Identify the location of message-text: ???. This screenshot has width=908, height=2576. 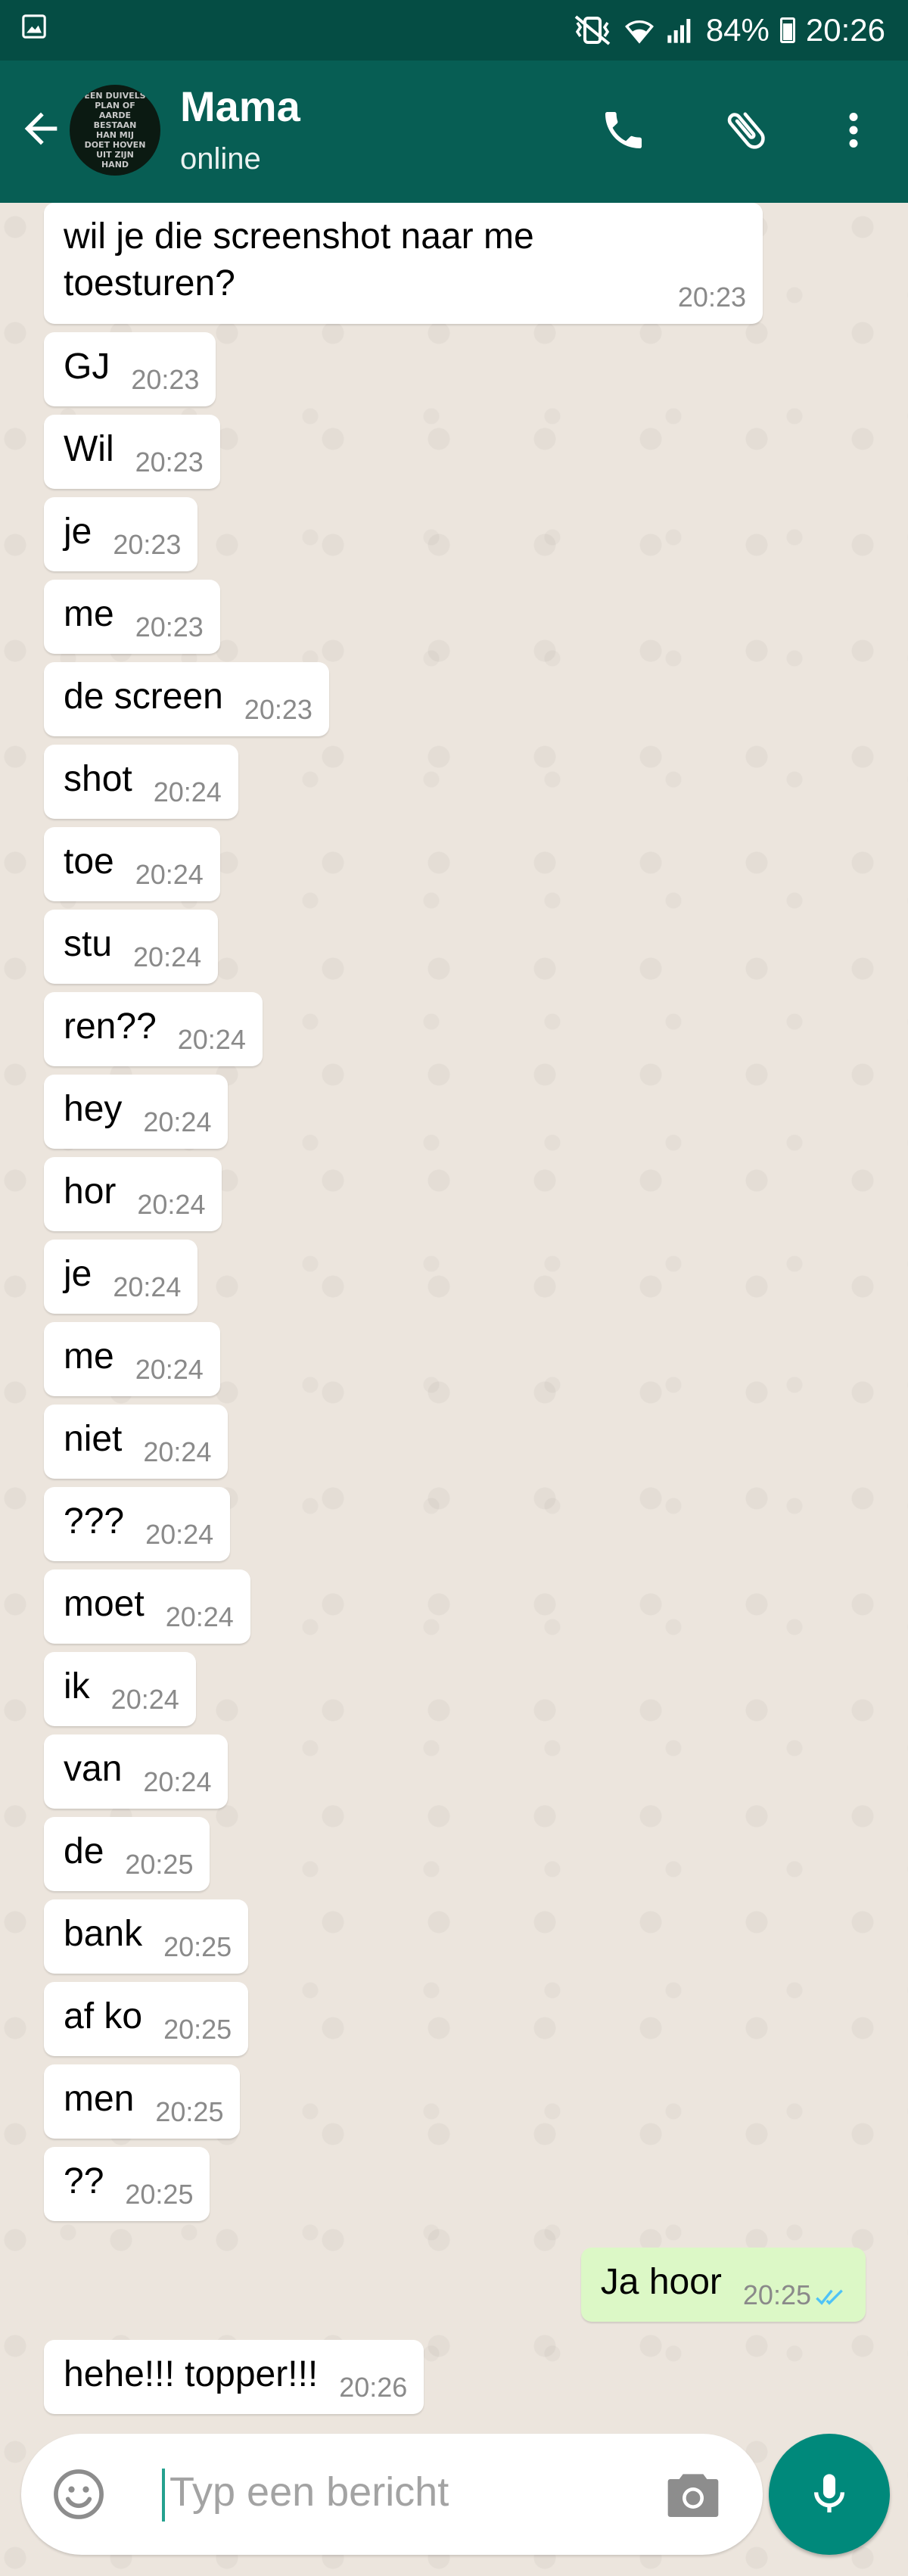
(95, 1521).